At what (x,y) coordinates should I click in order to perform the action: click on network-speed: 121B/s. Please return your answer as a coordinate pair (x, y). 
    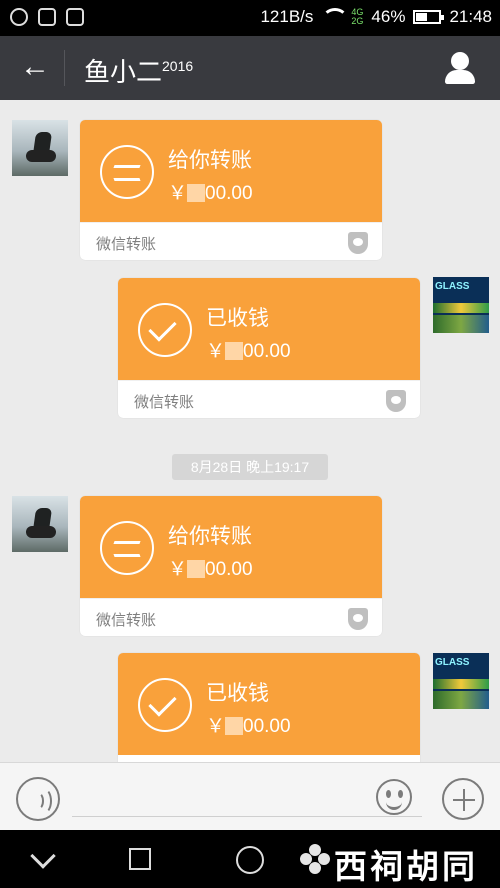
    Looking at the image, I should click on (287, 16).